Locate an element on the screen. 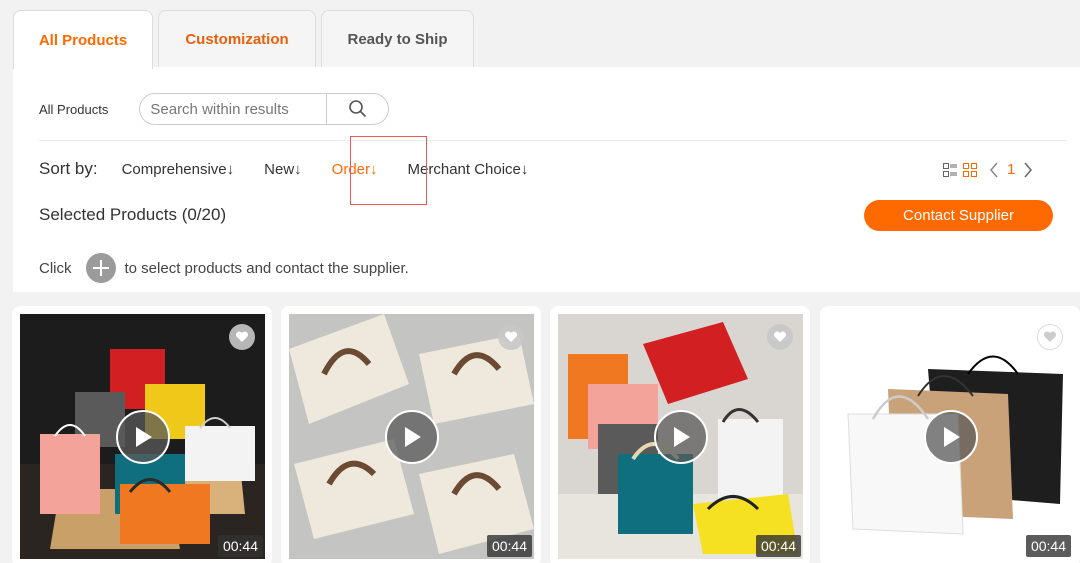 This screenshot has height=563, width=1080. search-box is located at coordinates (264, 109).